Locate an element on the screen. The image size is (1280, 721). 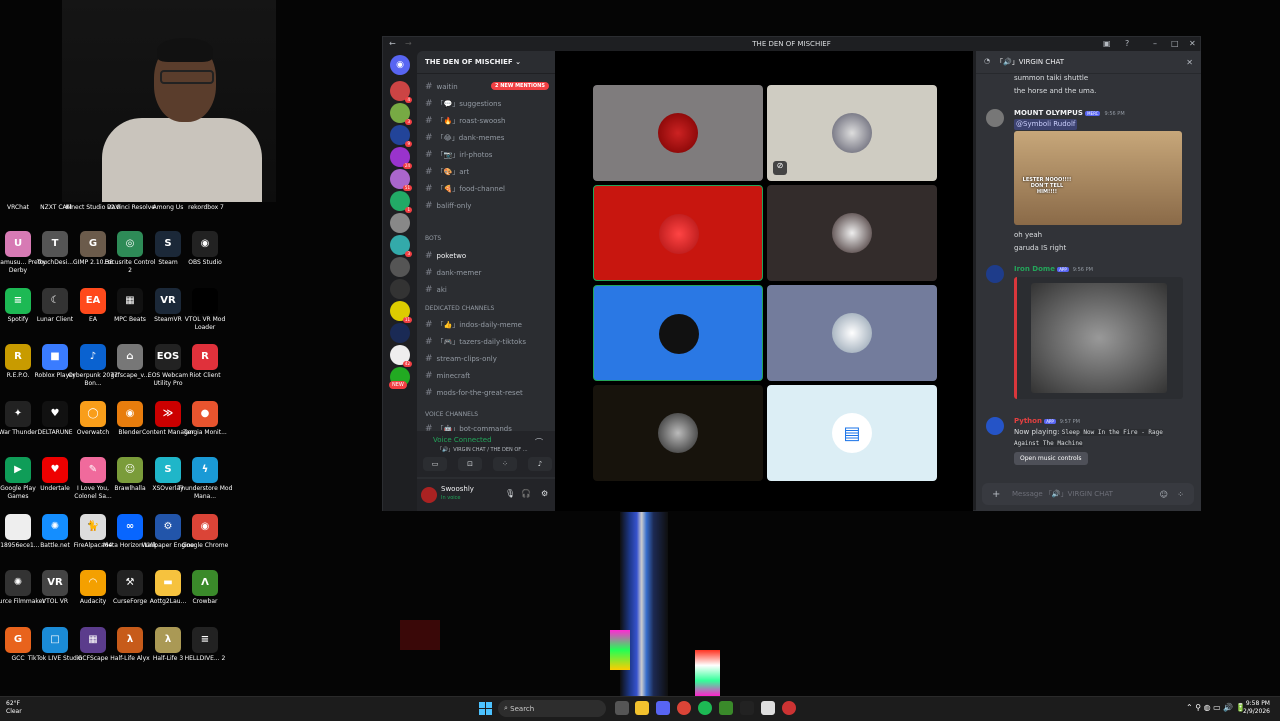
channel-item: # waitin is located at coordinates (441, 87).